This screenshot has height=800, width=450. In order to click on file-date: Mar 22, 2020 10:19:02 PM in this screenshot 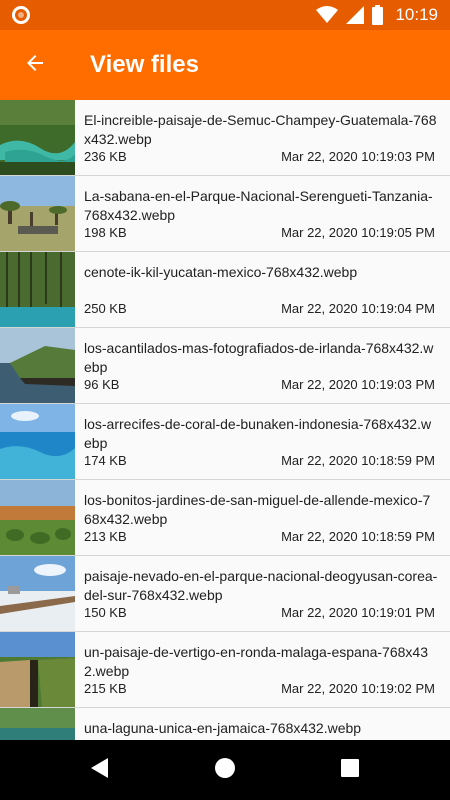, I will do `click(358, 688)`.